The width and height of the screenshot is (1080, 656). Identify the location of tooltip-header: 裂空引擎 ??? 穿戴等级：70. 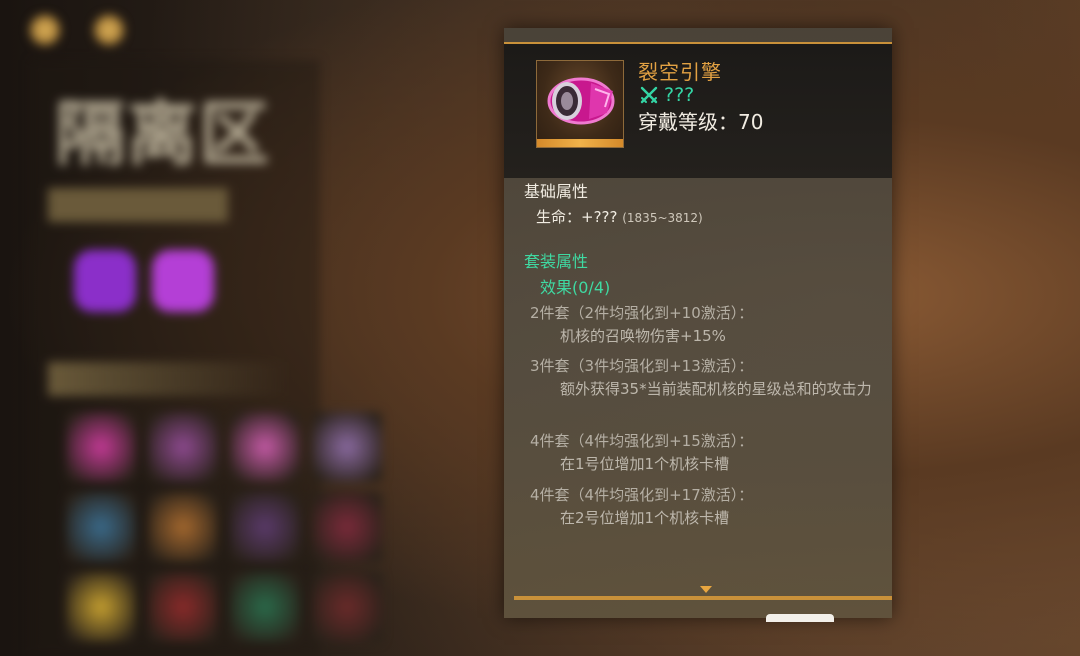
(698, 110).